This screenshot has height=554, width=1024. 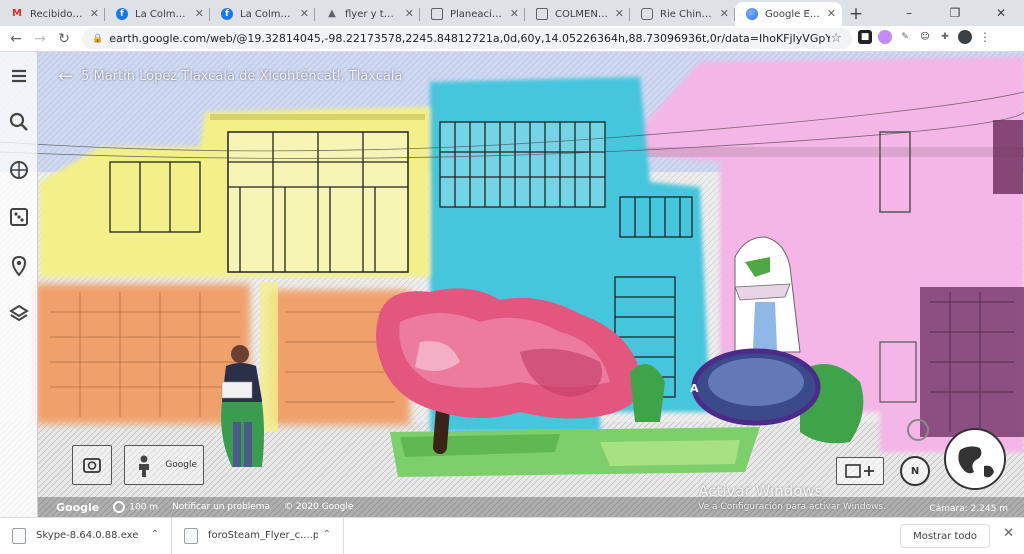 I want to click on menu-icon, so click(x=19, y=76).